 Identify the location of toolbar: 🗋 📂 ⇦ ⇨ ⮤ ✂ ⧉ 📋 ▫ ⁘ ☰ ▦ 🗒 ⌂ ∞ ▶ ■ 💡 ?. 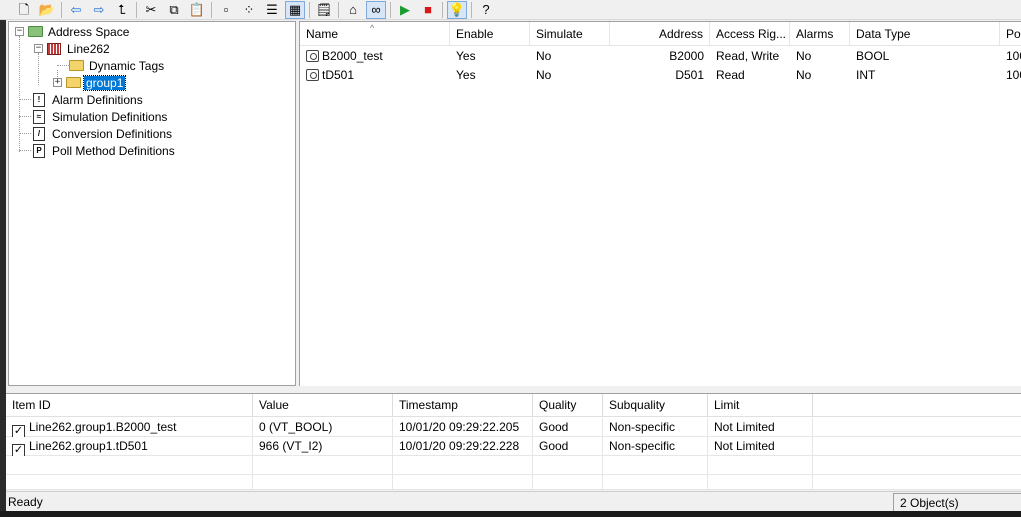
(510, 10).